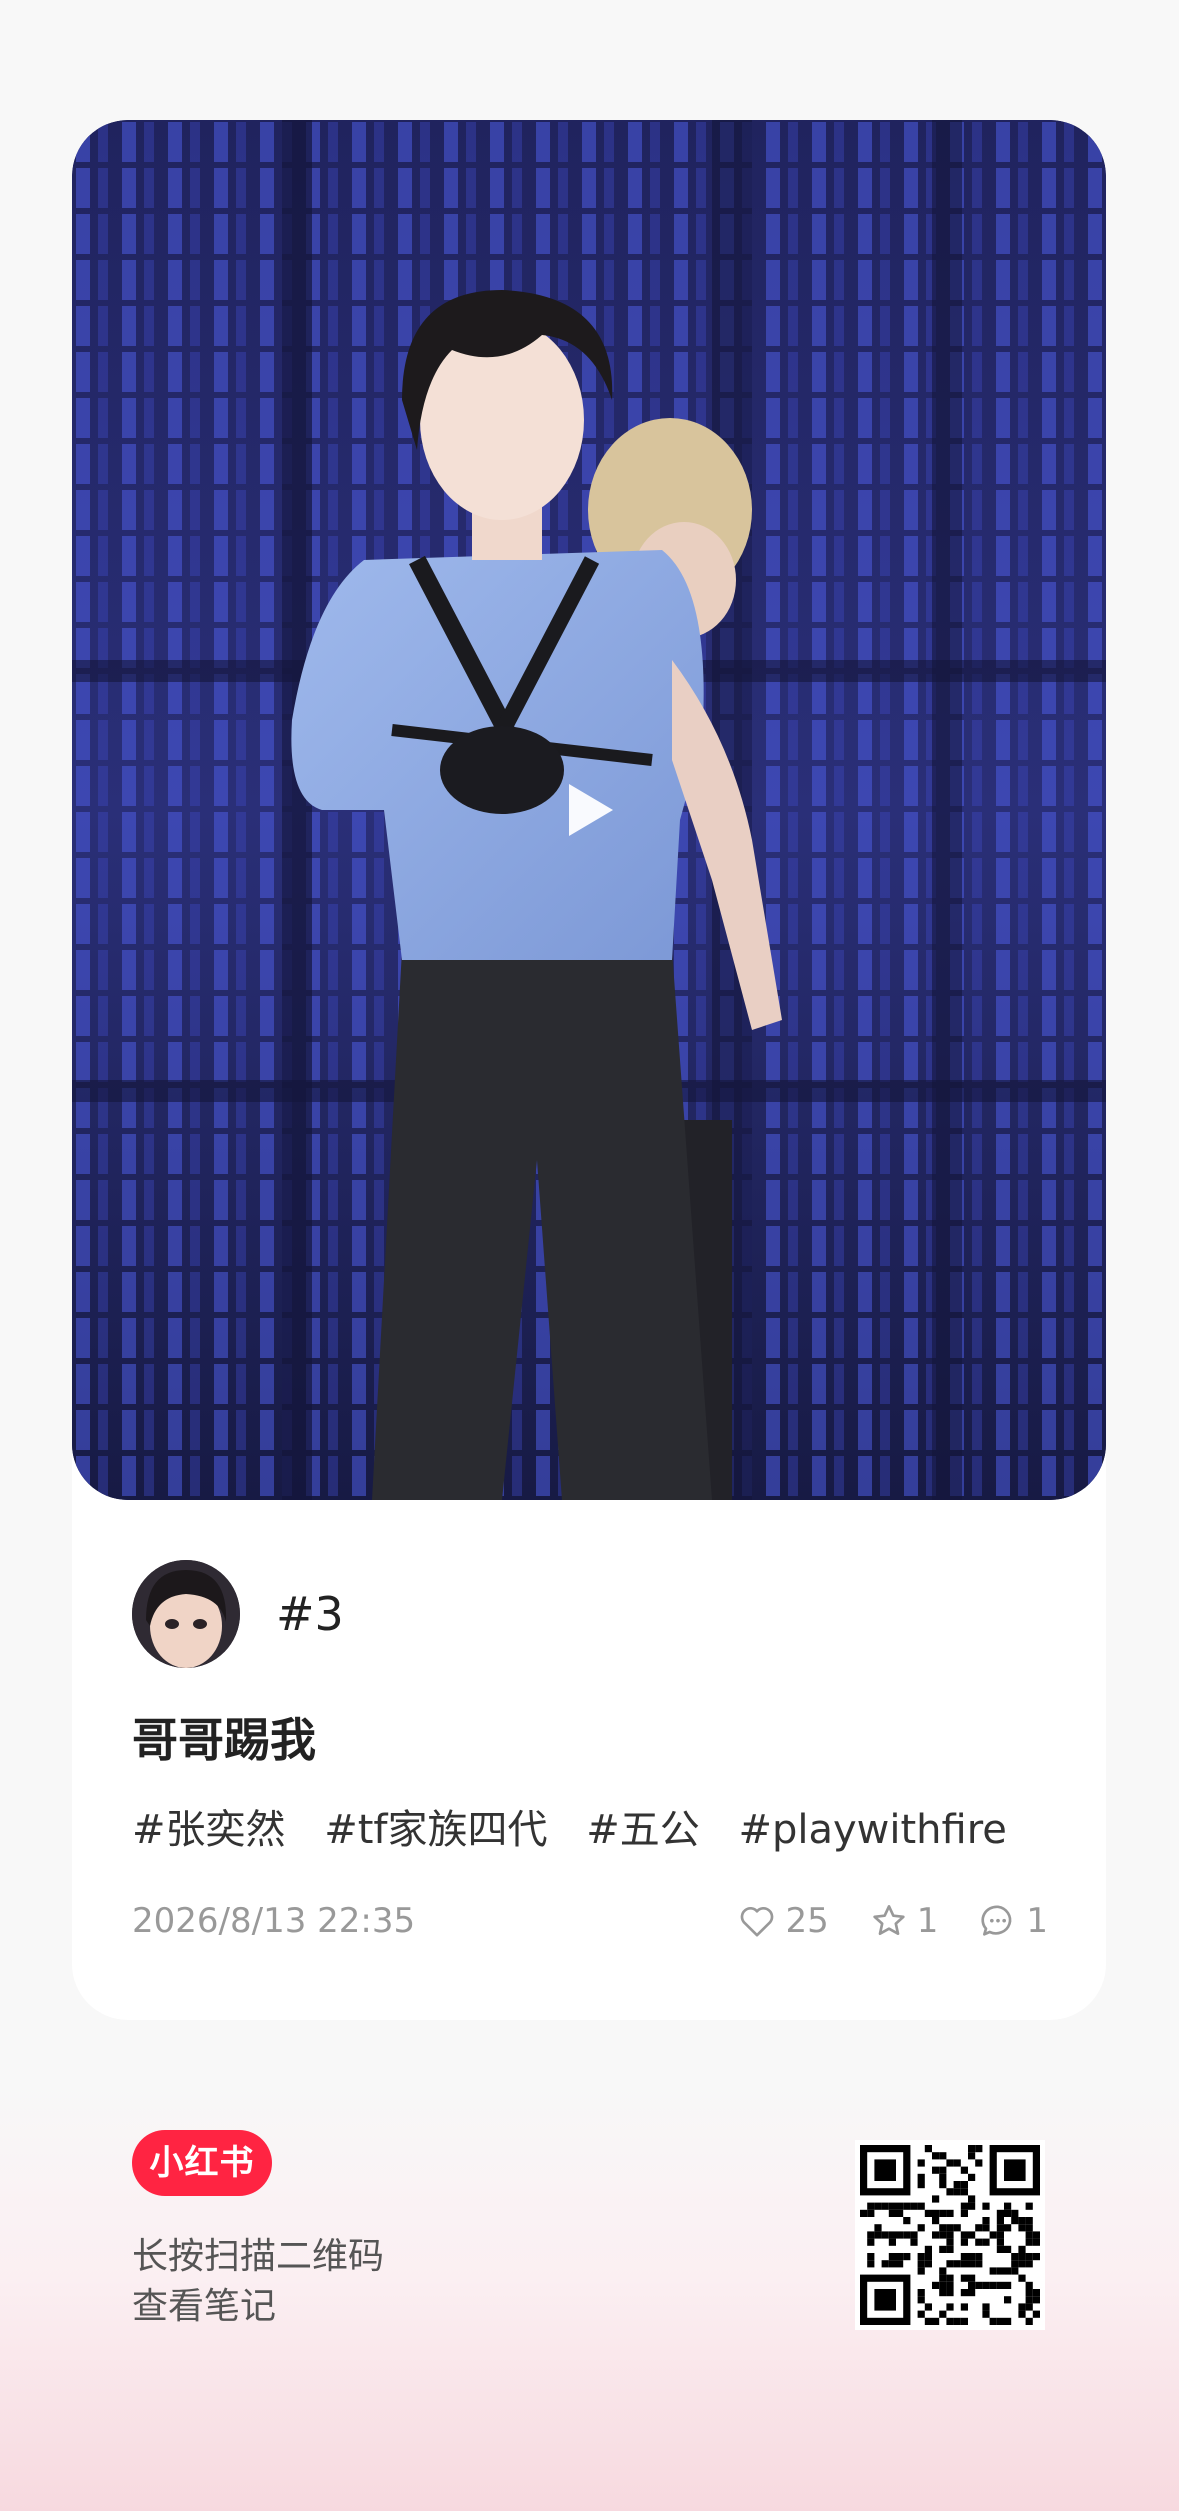 Image resolution: width=1179 pixels, height=2511 pixels. I want to click on tag-link: #五公, so click(643, 1830).